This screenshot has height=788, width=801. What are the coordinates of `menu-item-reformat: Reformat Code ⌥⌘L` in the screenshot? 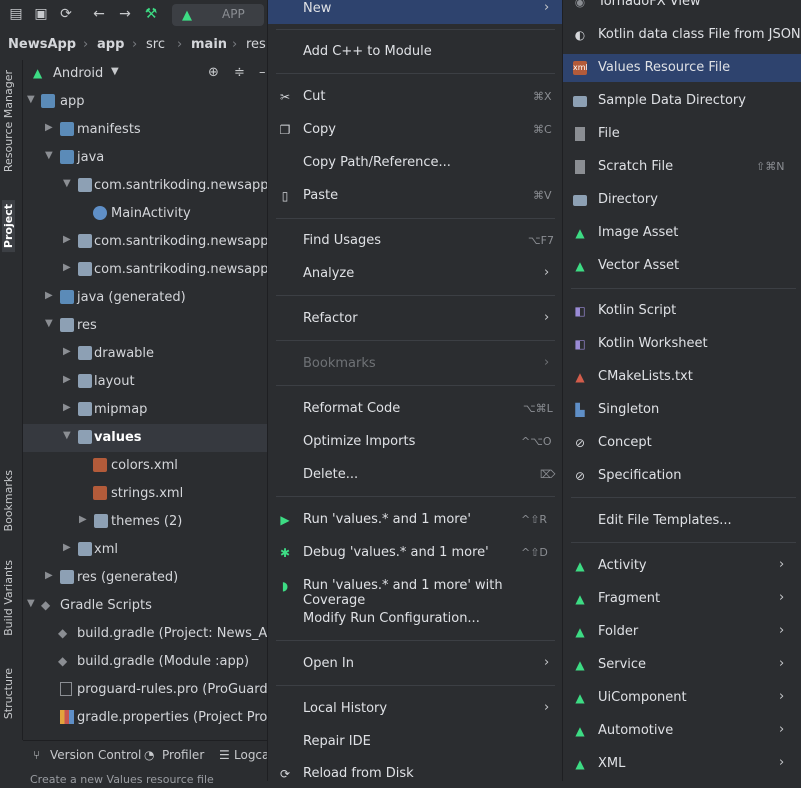 It's located at (415, 409).